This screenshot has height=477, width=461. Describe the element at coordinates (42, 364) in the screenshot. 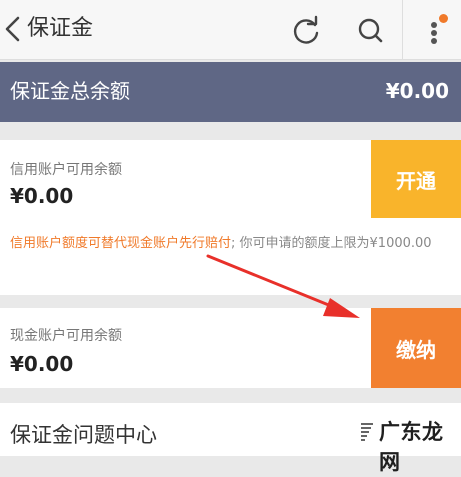

I see `cash-balance-amount: ¥0.00` at that location.